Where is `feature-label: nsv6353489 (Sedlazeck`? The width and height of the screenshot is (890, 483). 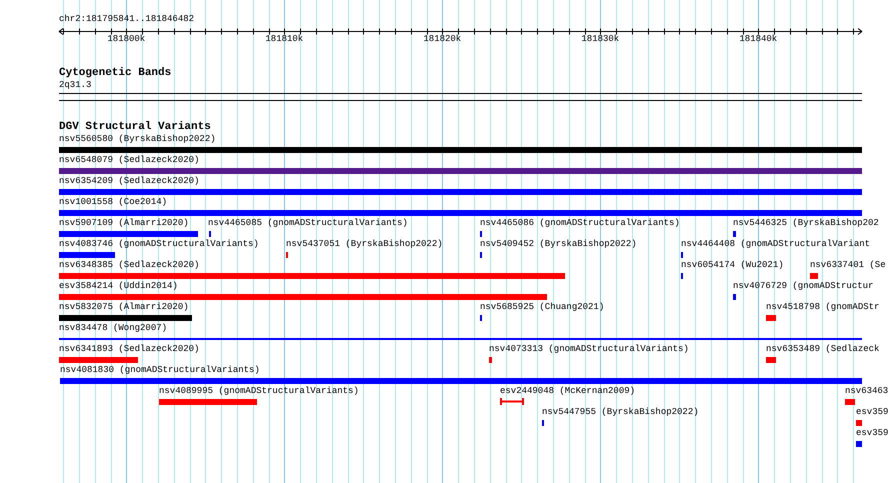
feature-label: nsv6353489 (Sedlazeck is located at coordinates (823, 349).